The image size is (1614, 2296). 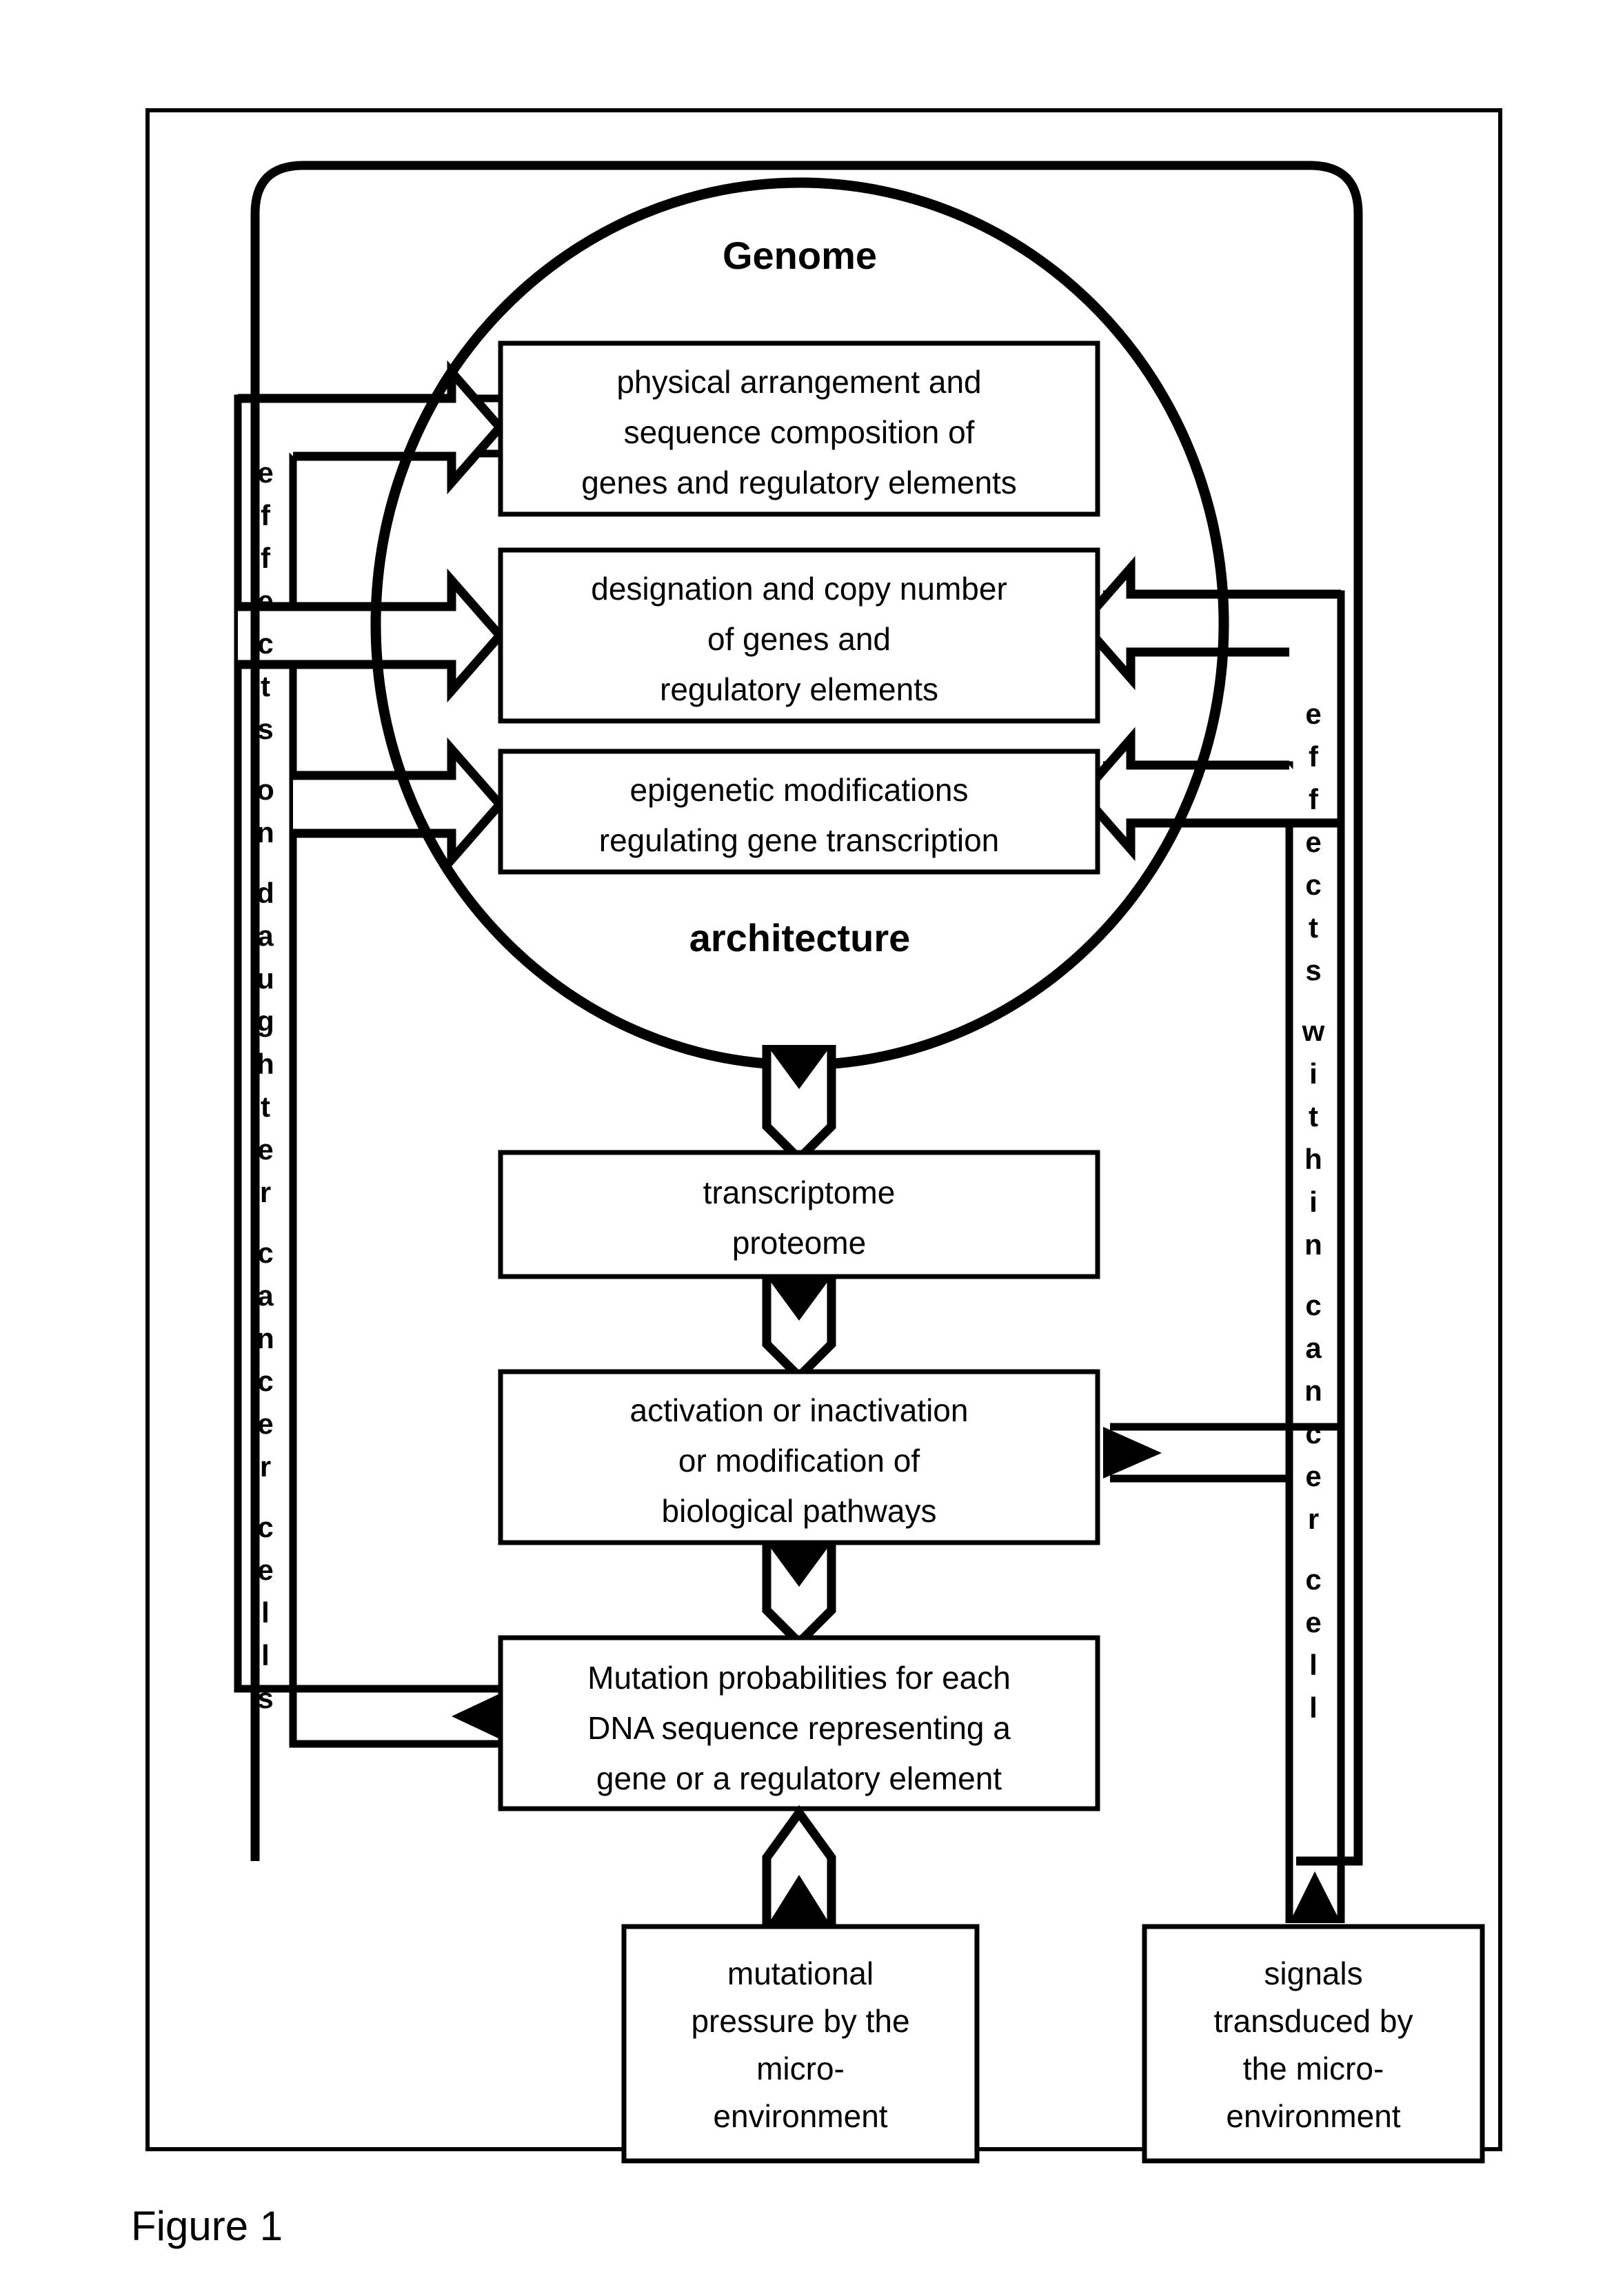 What do you see at coordinates (799, 689) in the screenshot?
I see `box-line: regulatory elements` at bounding box center [799, 689].